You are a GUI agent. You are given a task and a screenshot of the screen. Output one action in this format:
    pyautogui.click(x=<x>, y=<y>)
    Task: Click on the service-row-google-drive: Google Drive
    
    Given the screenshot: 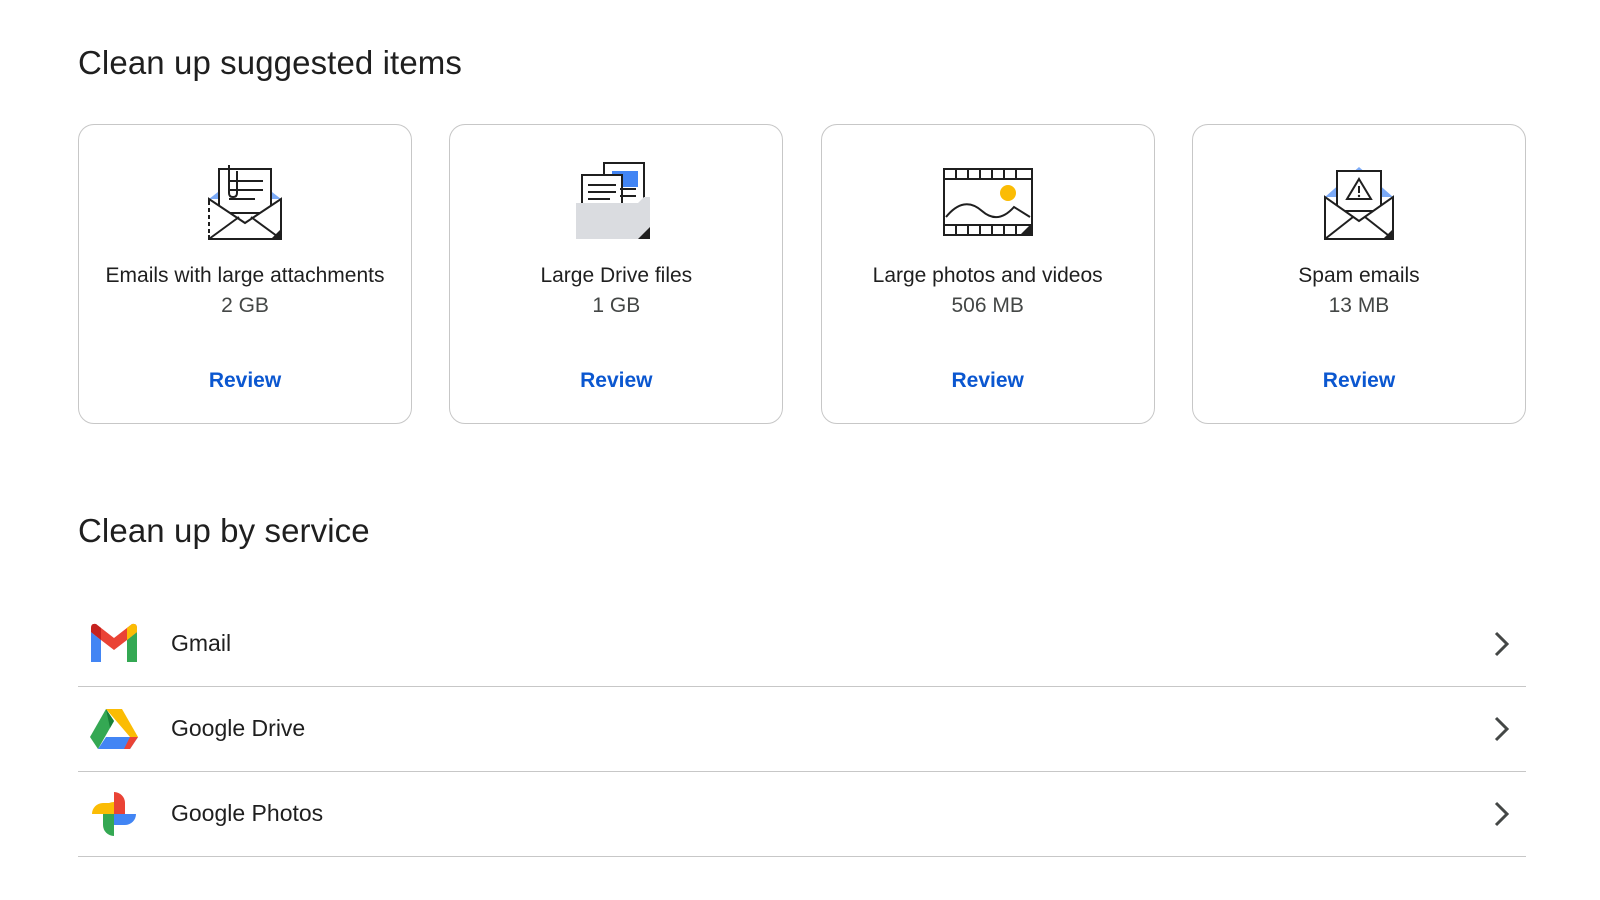 What is the action you would take?
    pyautogui.click(x=802, y=729)
    